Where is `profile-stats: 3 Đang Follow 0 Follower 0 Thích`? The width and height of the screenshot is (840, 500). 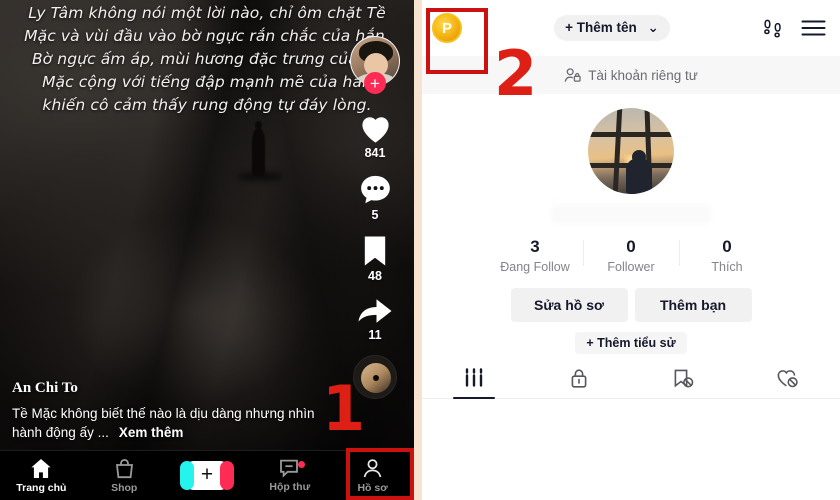 profile-stats: 3 Đang Follow 0 Follower 0 Thích is located at coordinates (631, 255).